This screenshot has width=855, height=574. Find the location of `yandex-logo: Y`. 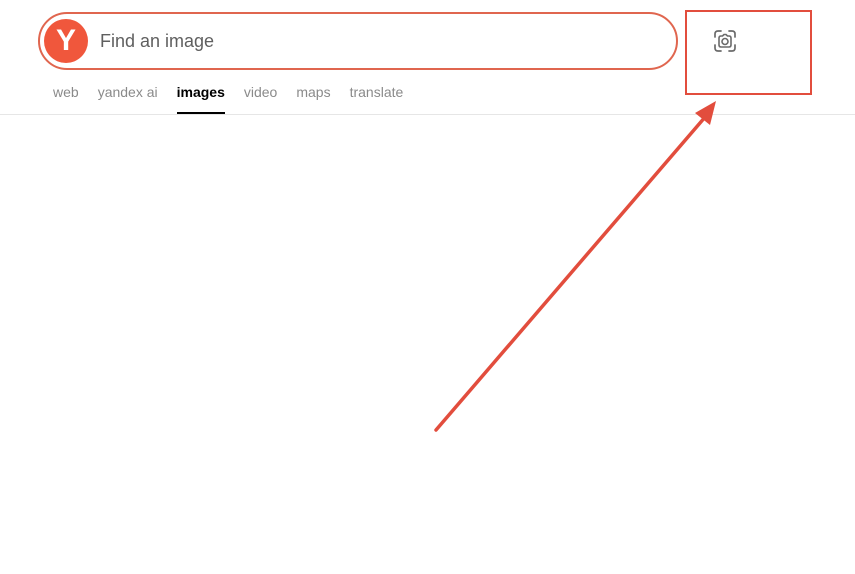

yandex-logo: Y is located at coordinates (66, 41).